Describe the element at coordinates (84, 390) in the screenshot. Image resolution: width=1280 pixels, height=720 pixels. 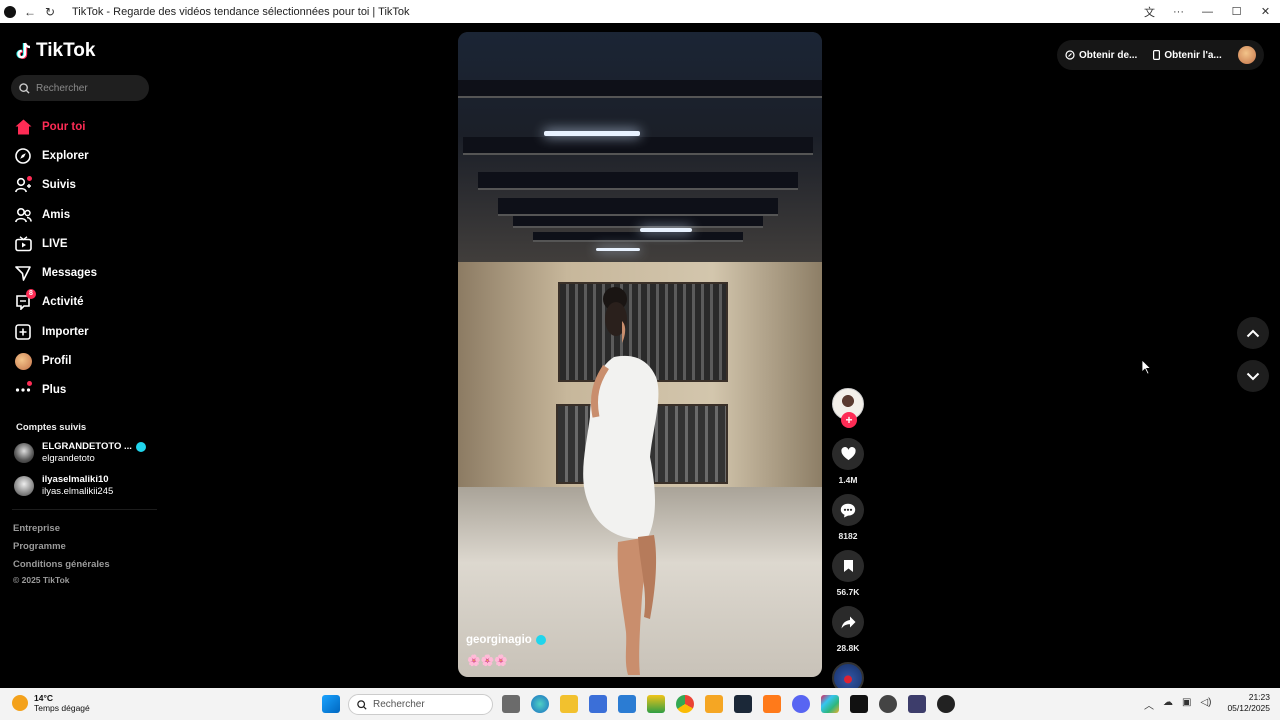
I see `nav-item-more: Plus` at that location.